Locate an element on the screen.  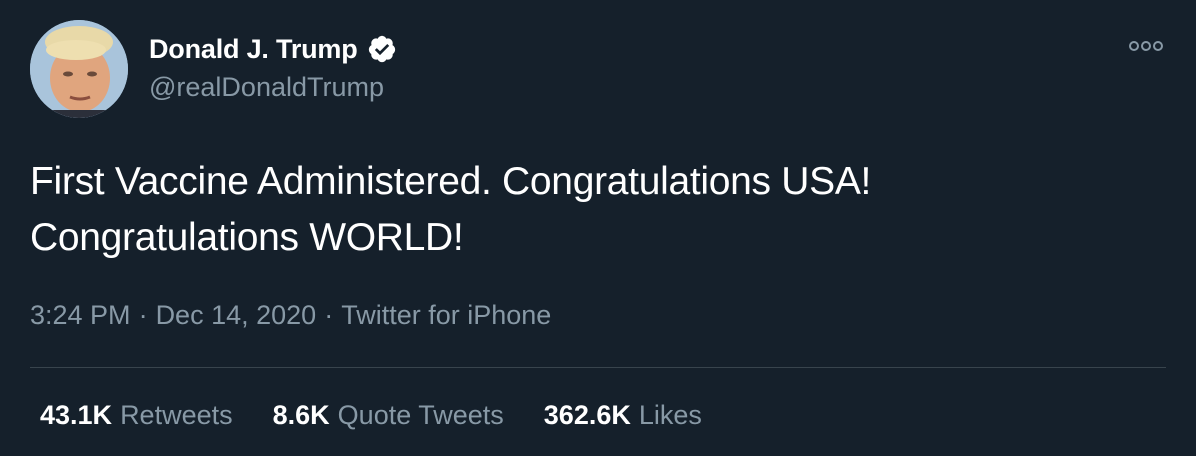
tweet-time: 3:24 PM is located at coordinates (80, 315).